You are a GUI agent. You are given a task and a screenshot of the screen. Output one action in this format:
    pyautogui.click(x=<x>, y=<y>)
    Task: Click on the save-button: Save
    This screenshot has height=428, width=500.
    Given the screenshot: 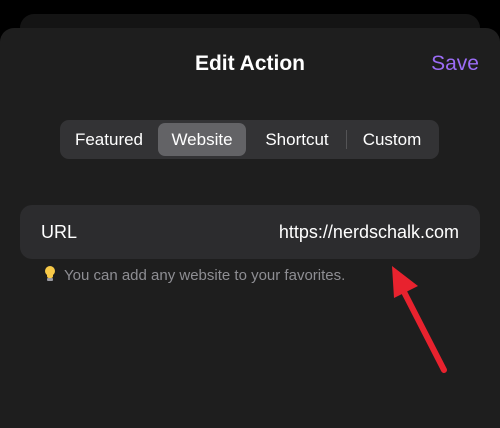 What is the action you would take?
    pyautogui.click(x=455, y=64)
    